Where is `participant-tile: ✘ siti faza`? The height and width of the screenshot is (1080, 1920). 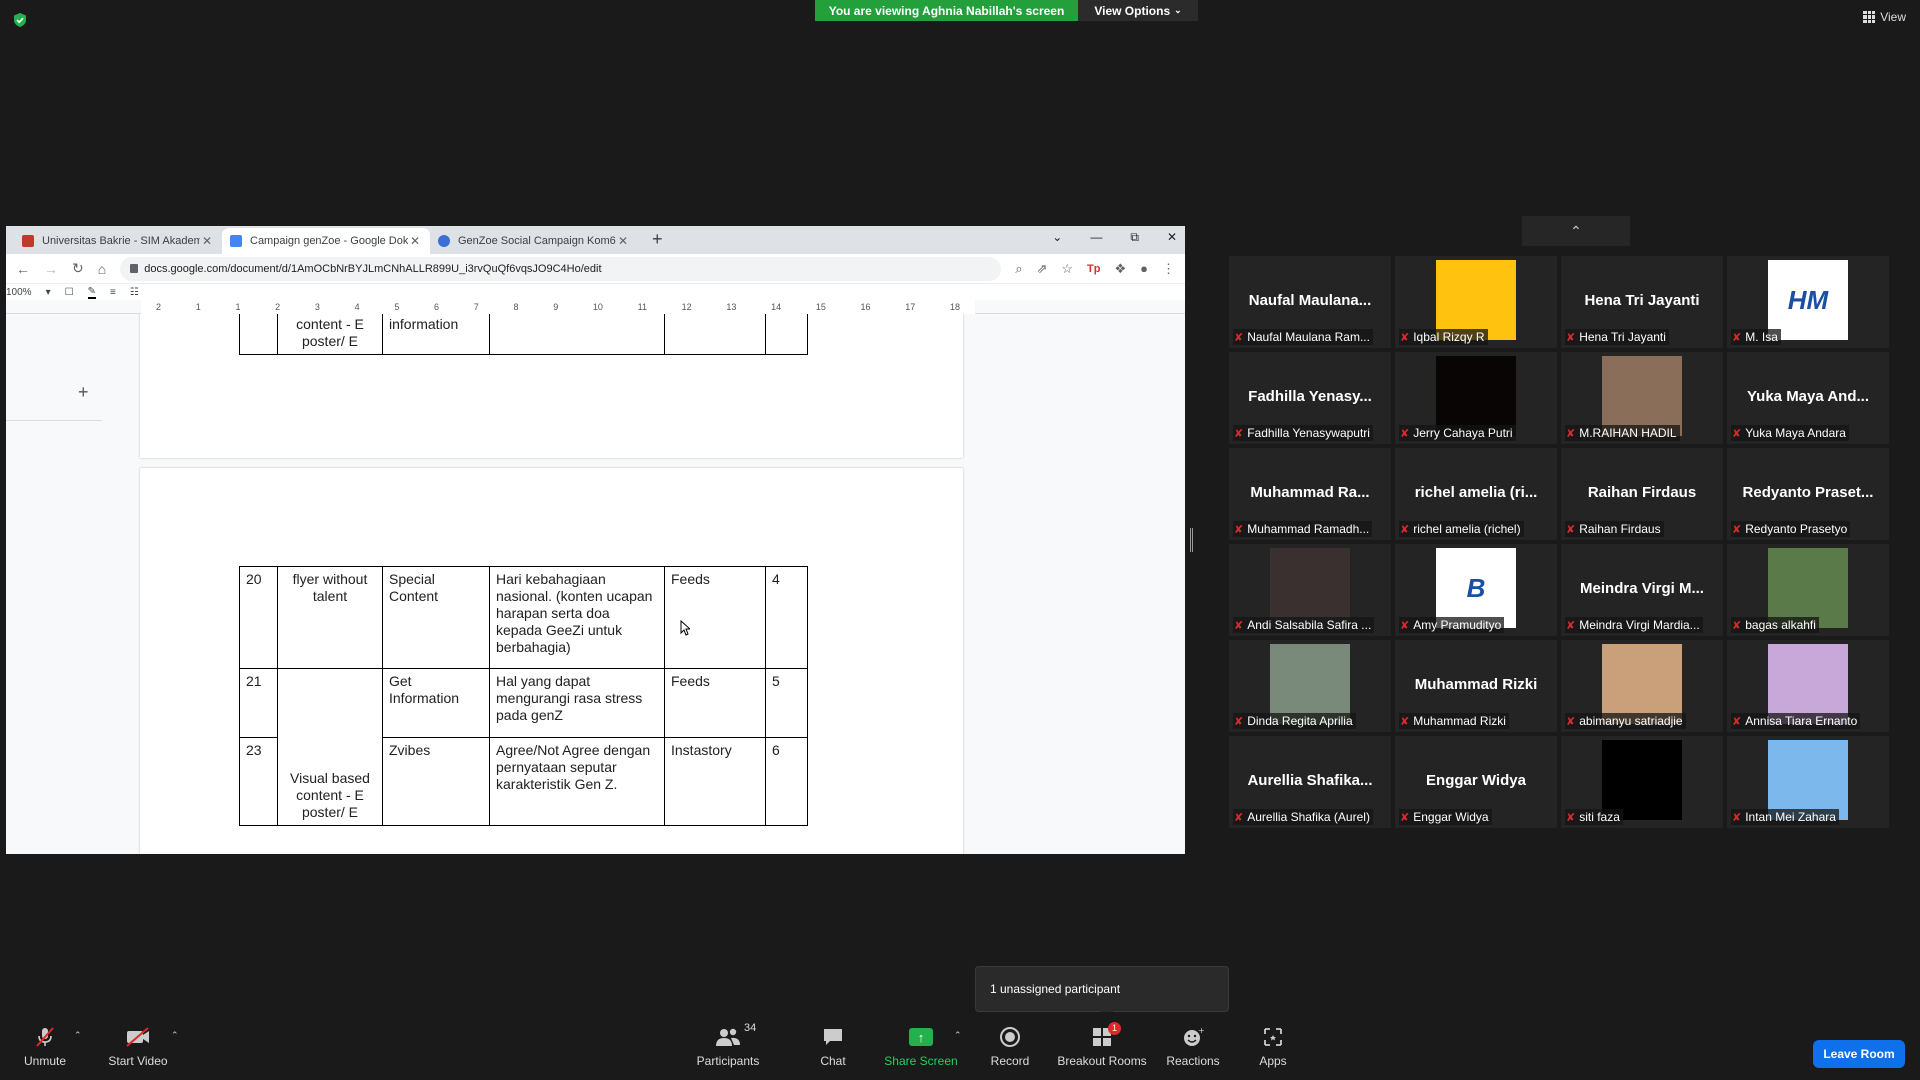
participant-tile: ✘ siti faza is located at coordinates (1642, 782).